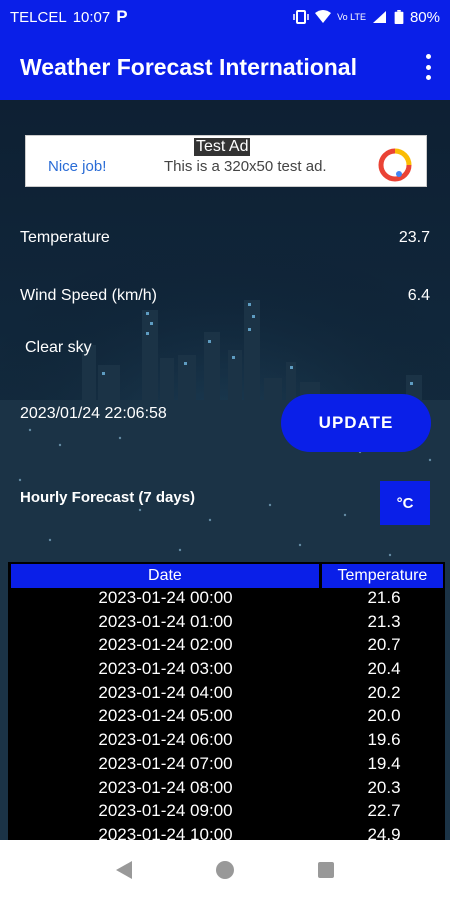 The height and width of the screenshot is (900, 450). Describe the element at coordinates (399, 17) in the screenshot. I see `battery-icon` at that location.